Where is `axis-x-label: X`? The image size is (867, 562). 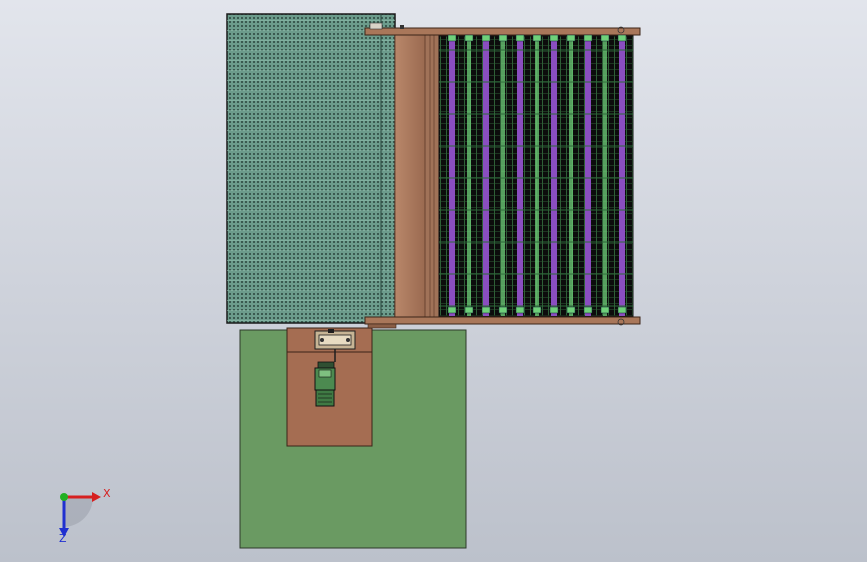 axis-x-label: X is located at coordinates (107, 493).